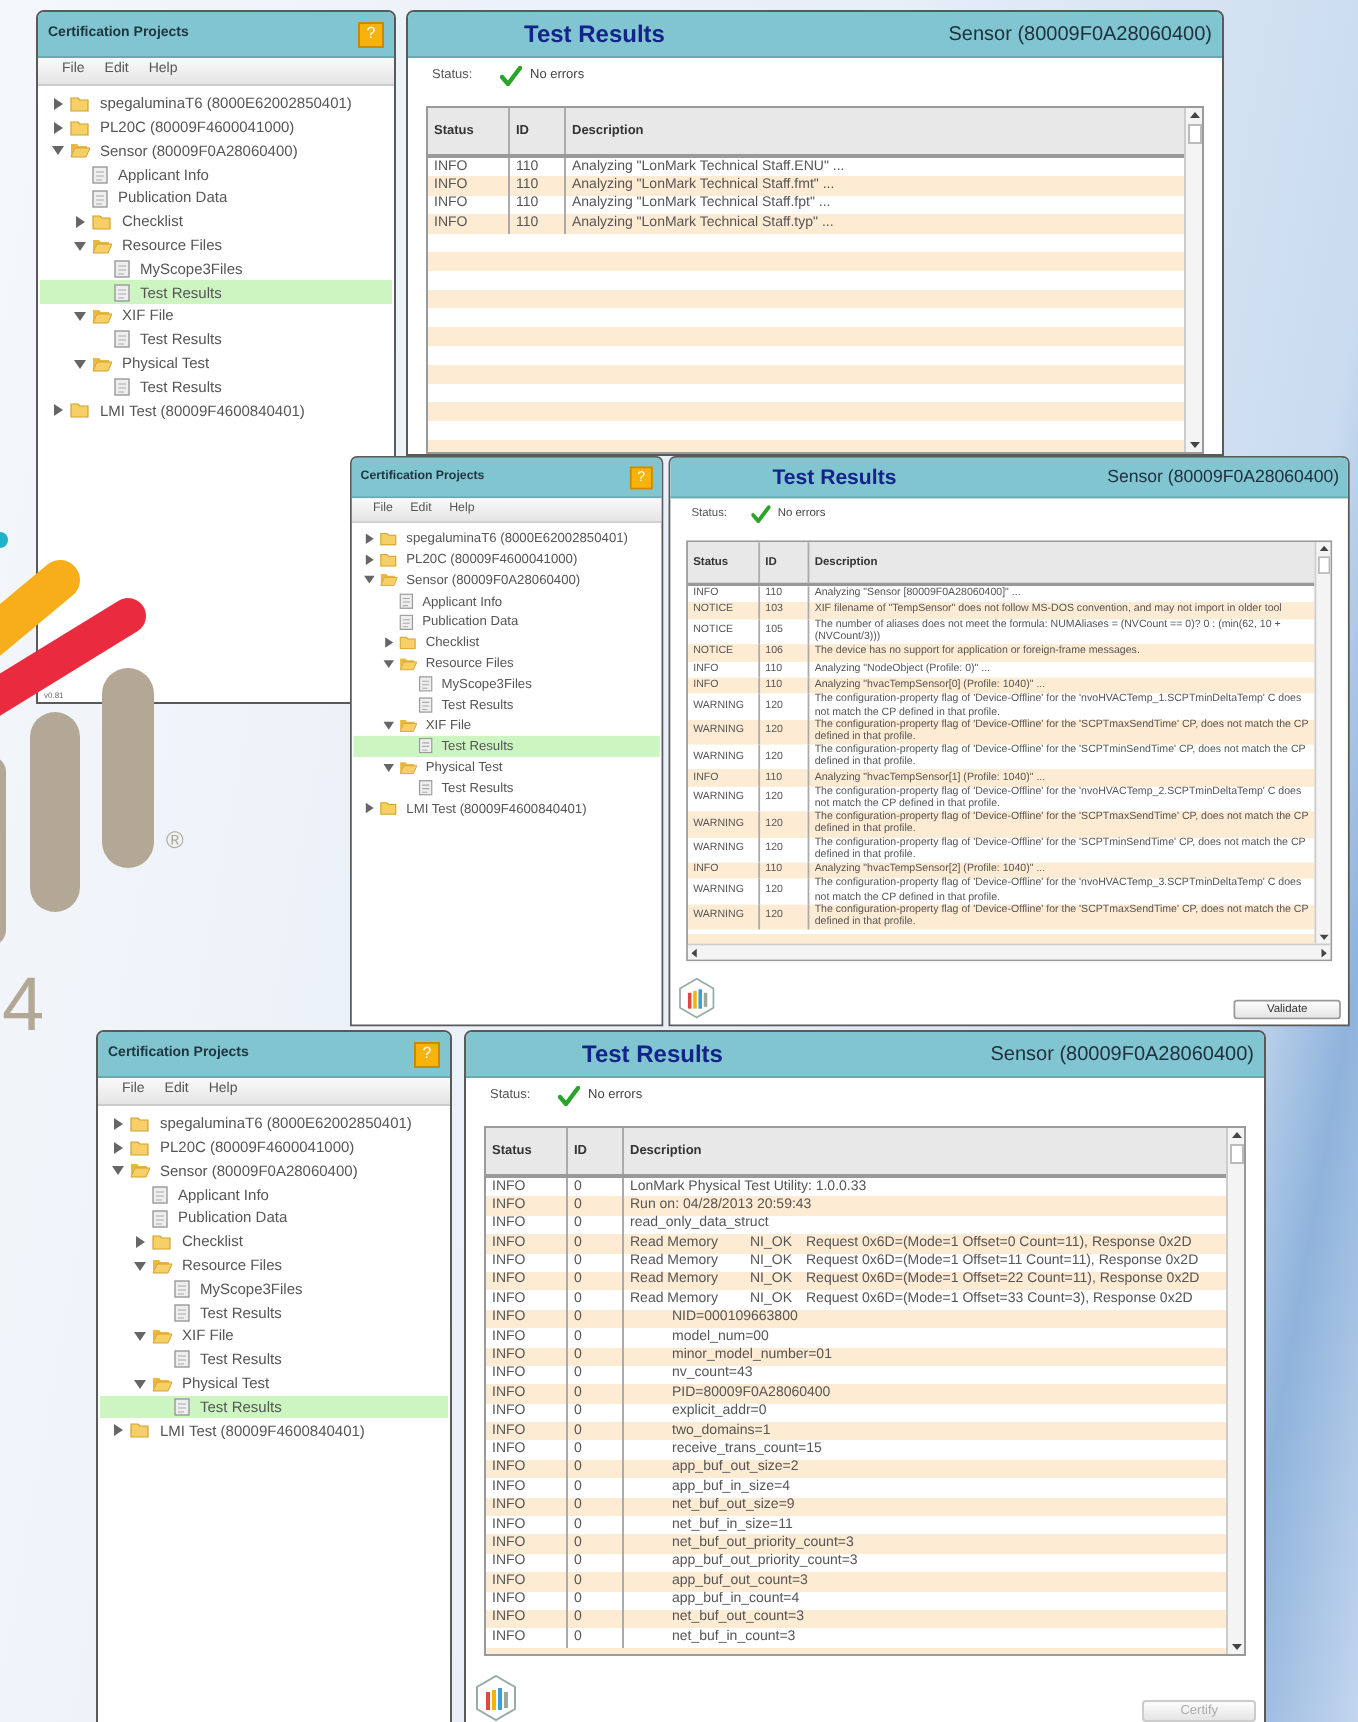 This screenshot has width=1358, height=1722. Describe the element at coordinates (697, 998) in the screenshot. I see `app-logo-icon` at that location.